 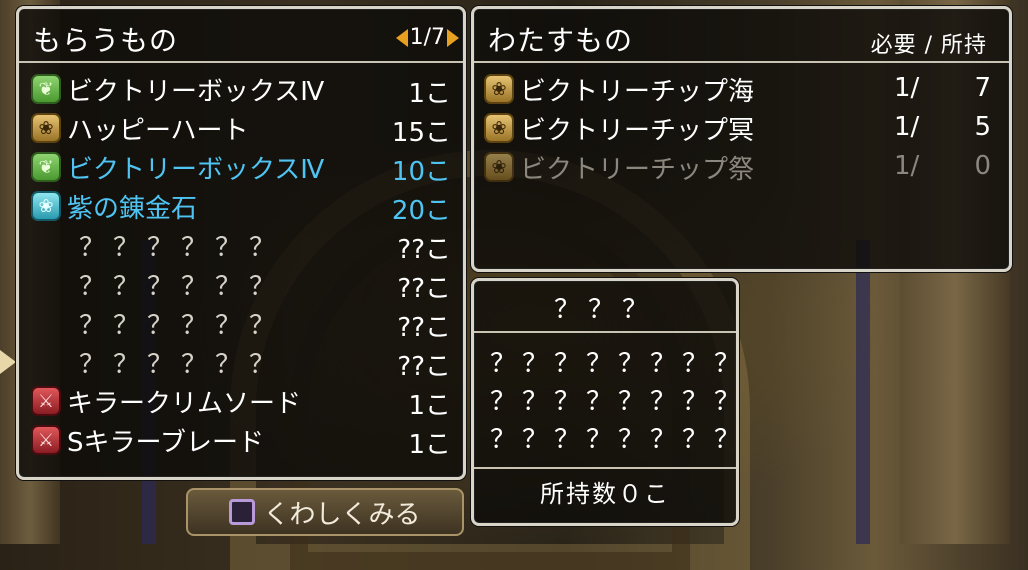 I want to click on background-stripe, so click(x=863, y=392).